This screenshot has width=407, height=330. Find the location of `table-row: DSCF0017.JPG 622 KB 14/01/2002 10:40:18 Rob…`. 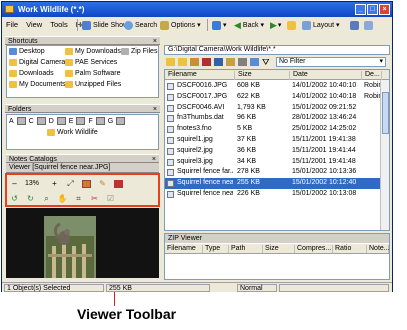

table-row: DSCF0017.JPG 622 KB 14/01/2002 10:40:18 Rob… is located at coordinates (273, 97).